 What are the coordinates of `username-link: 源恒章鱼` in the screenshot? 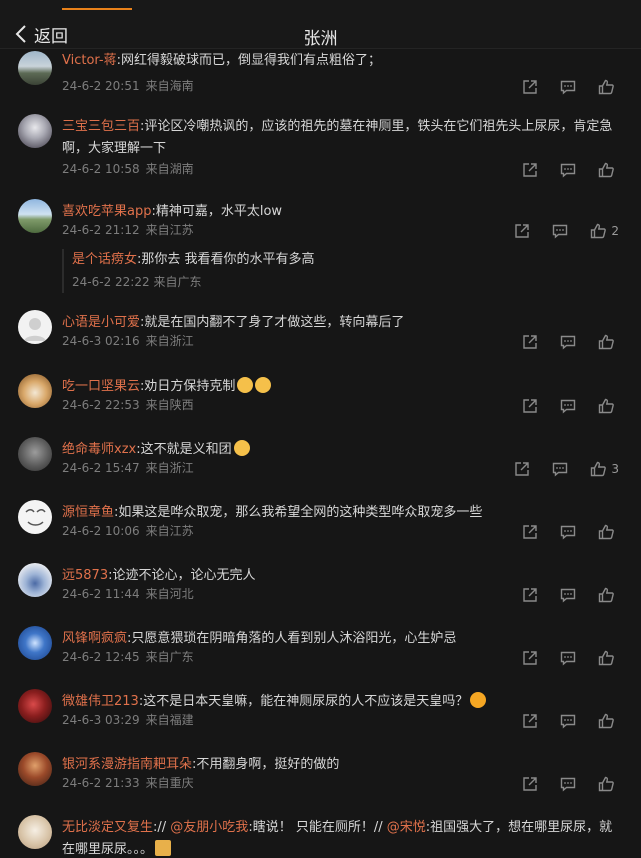 It's located at (88, 512).